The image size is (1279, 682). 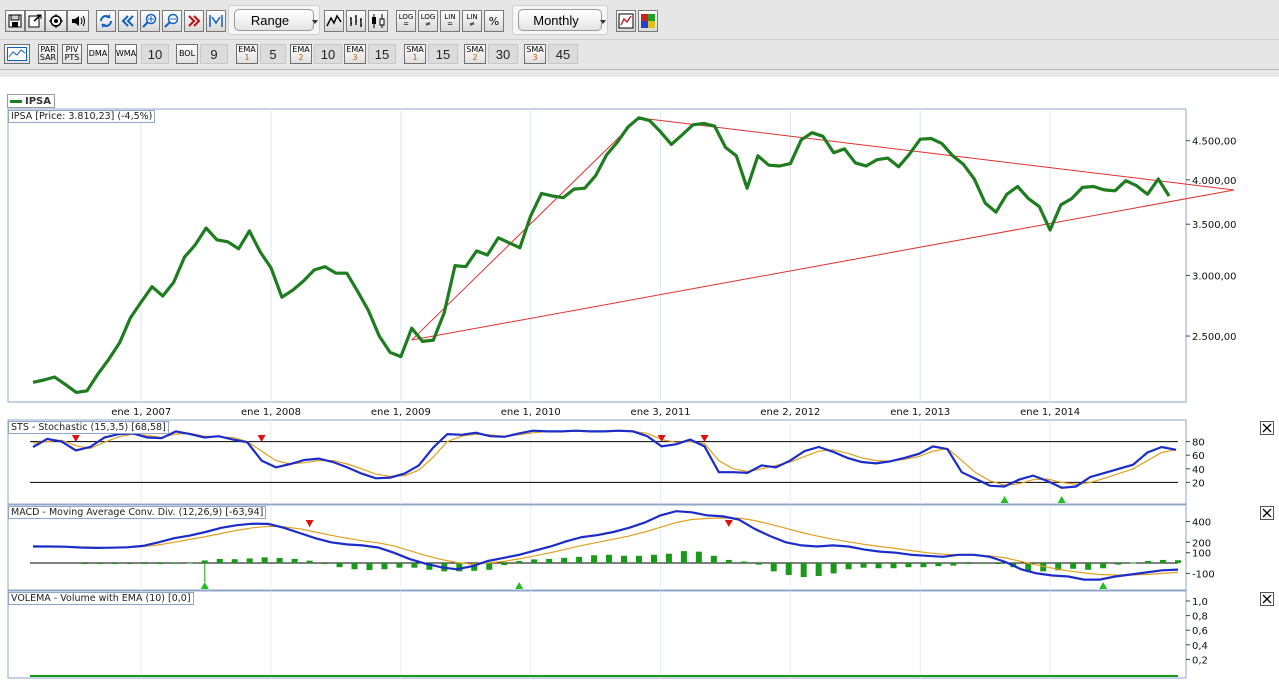 What do you see at coordinates (56, 21) in the screenshot?
I see `settings-icon` at bounding box center [56, 21].